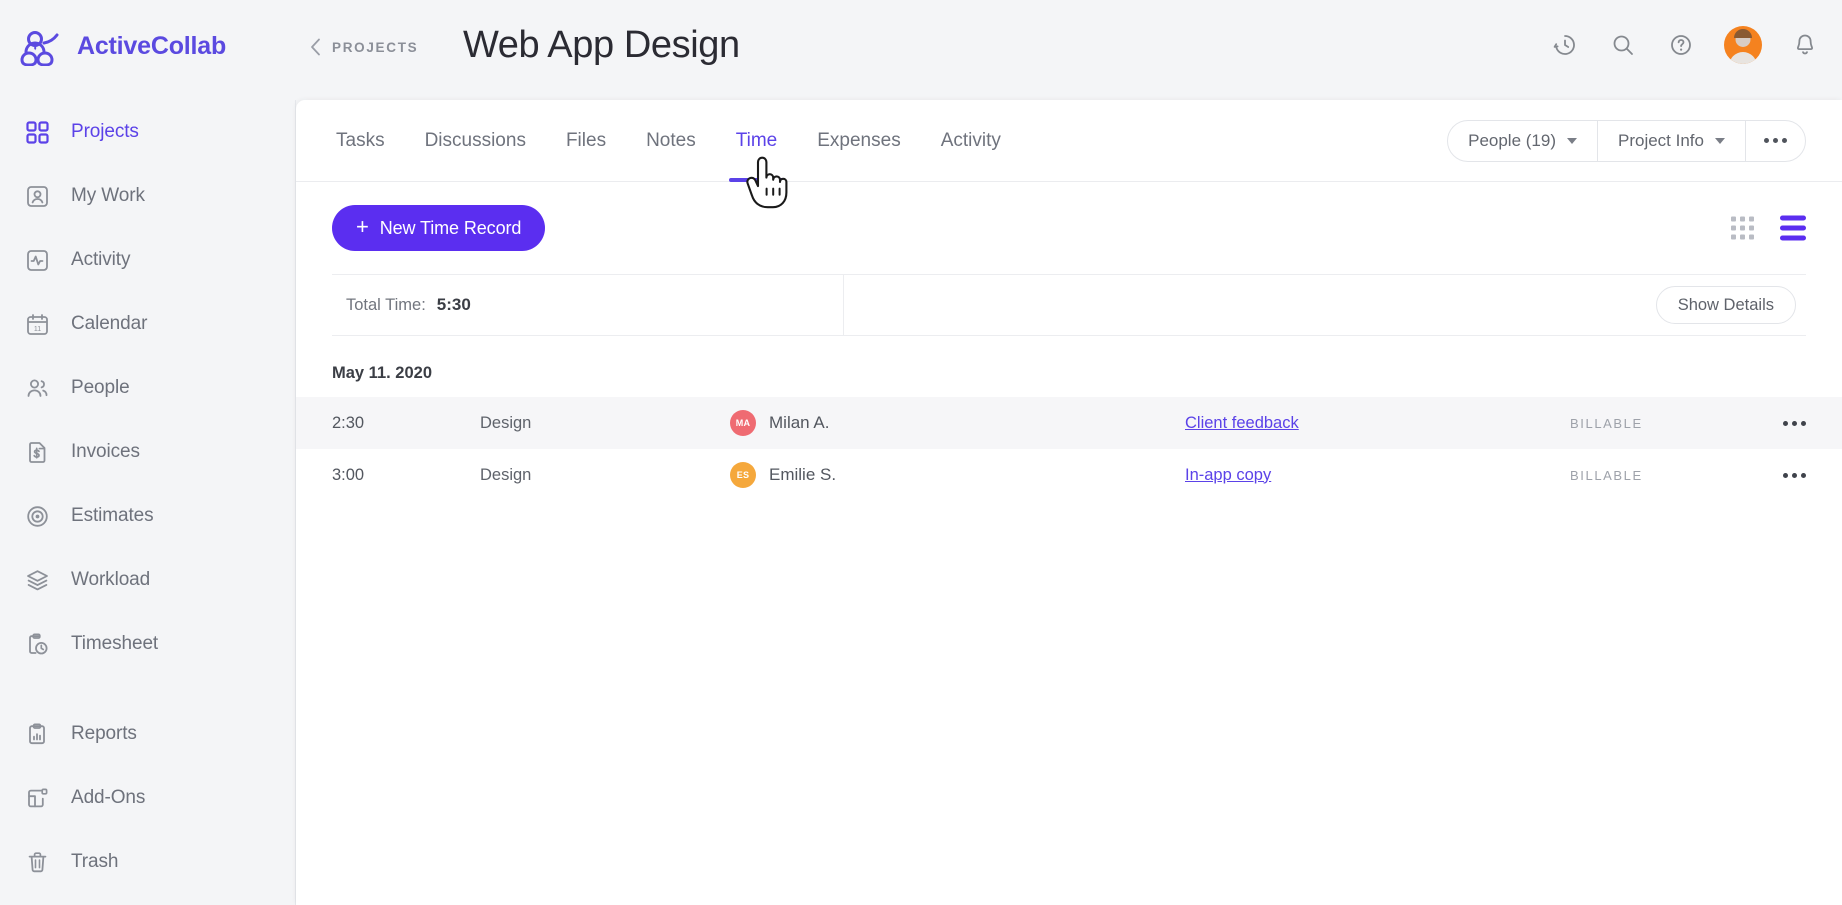 The width and height of the screenshot is (1842, 905). I want to click on tab-activity: Activity, so click(971, 140).